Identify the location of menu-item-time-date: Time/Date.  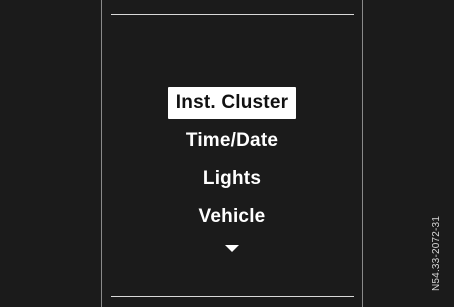
(232, 141).